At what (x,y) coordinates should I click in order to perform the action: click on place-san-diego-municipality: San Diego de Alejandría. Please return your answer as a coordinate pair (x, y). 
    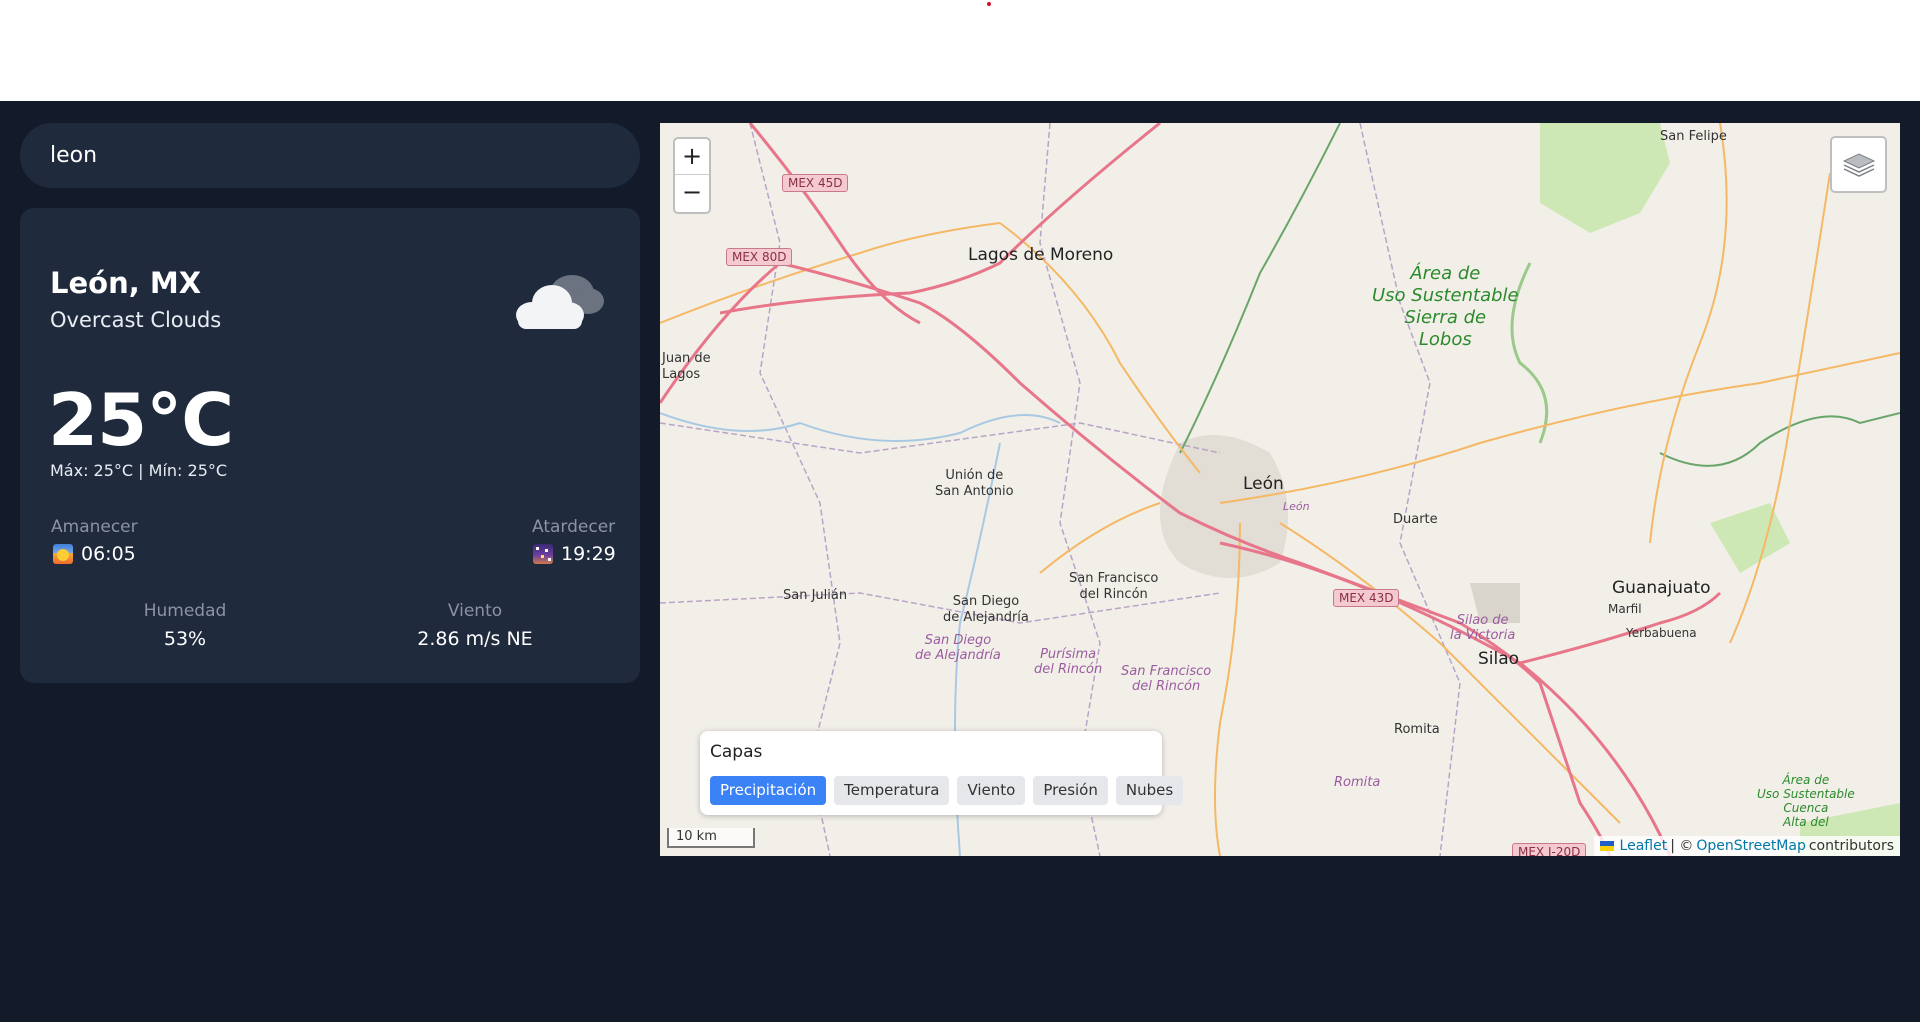
    Looking at the image, I should click on (958, 648).